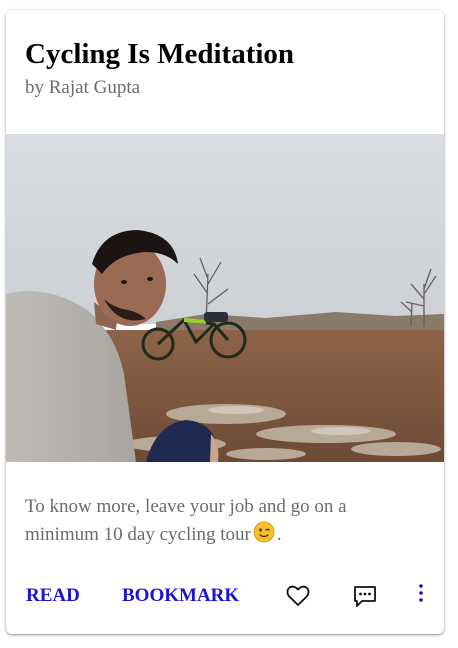  I want to click on comment-button, so click(365, 598).